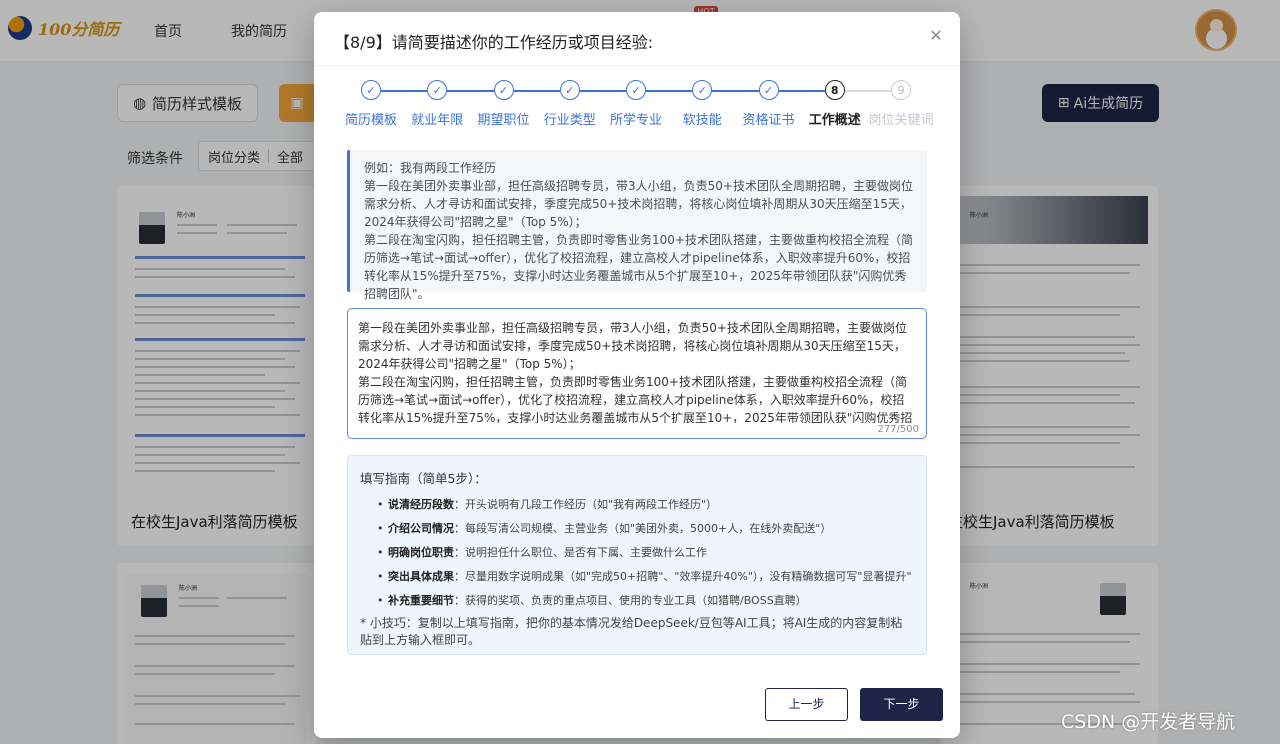 This screenshot has width=1280, height=744. I want to click on step-number: 9, so click(901, 90).